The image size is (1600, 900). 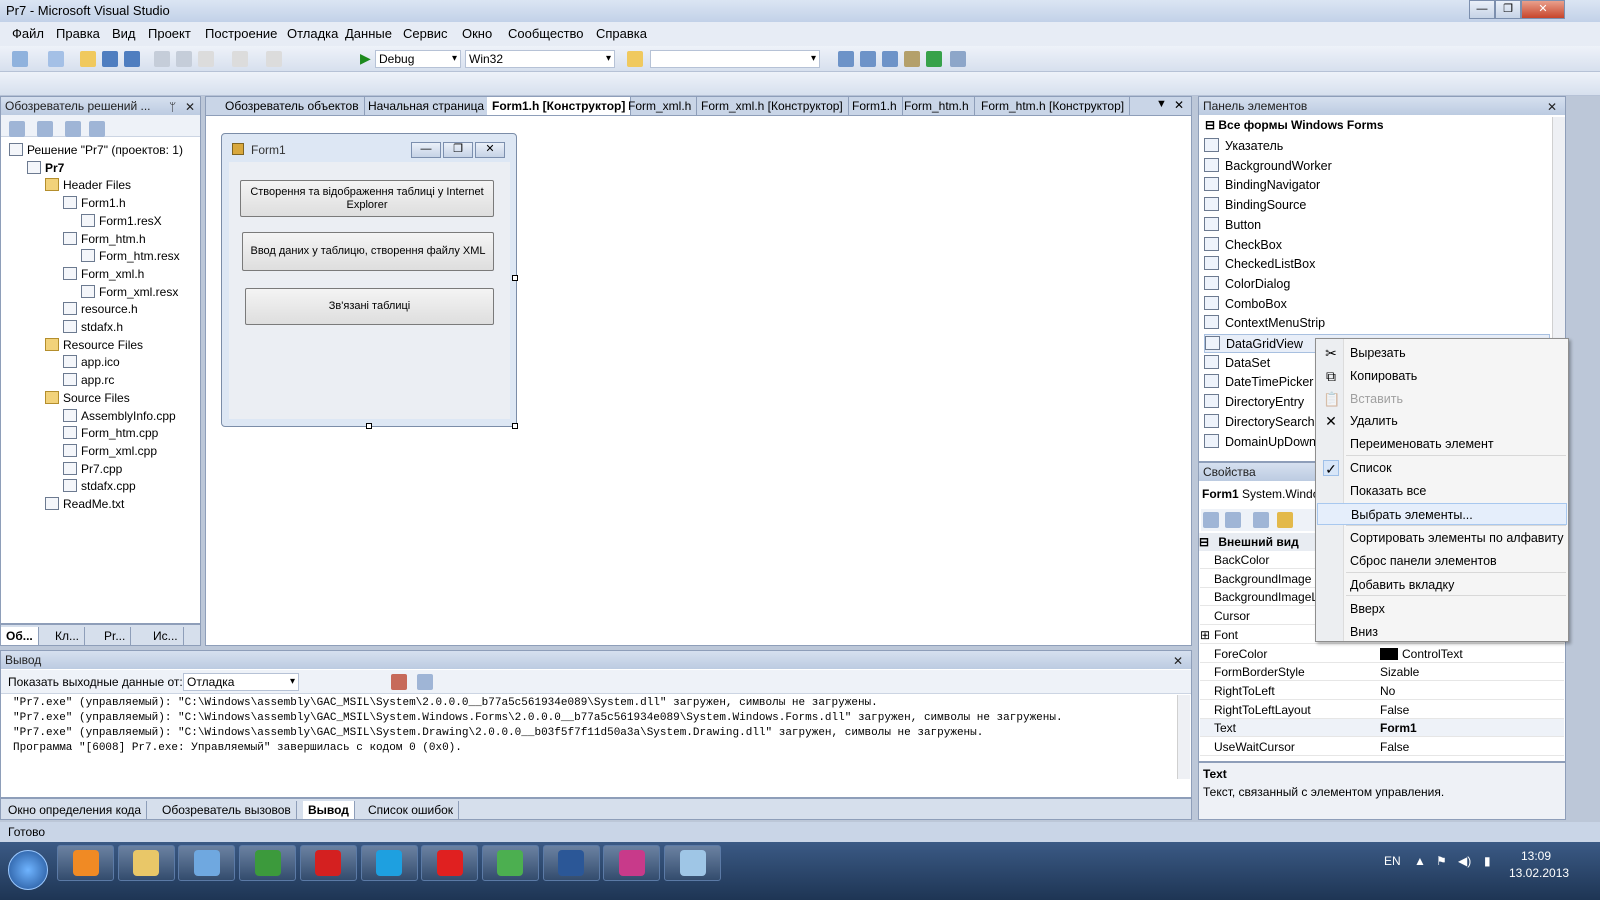 What do you see at coordinates (100, 309) in the screenshot?
I see `tree-item: resource.h` at bounding box center [100, 309].